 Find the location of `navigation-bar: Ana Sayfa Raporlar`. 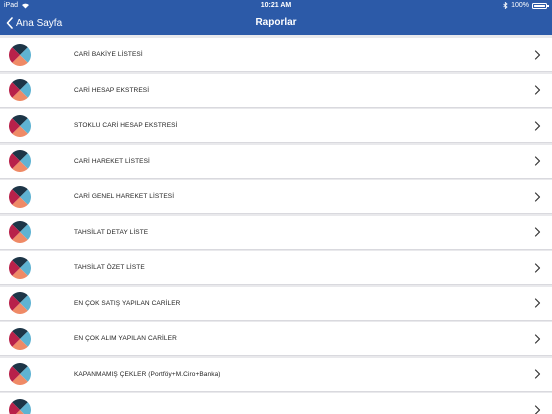

navigation-bar: Ana Sayfa Raporlar is located at coordinates (276, 23).